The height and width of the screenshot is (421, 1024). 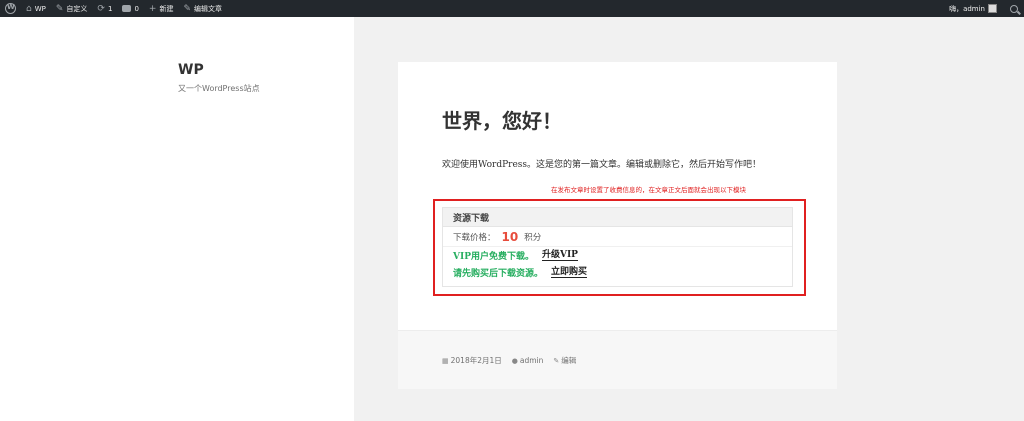 I want to click on calendar-icon: ▦, so click(x=445, y=360).